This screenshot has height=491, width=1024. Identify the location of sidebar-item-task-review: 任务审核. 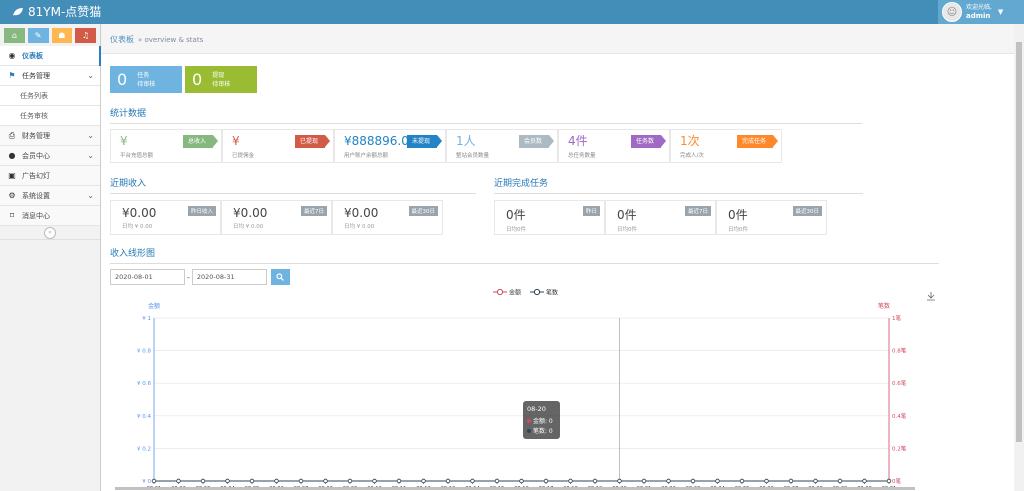
(50, 116).